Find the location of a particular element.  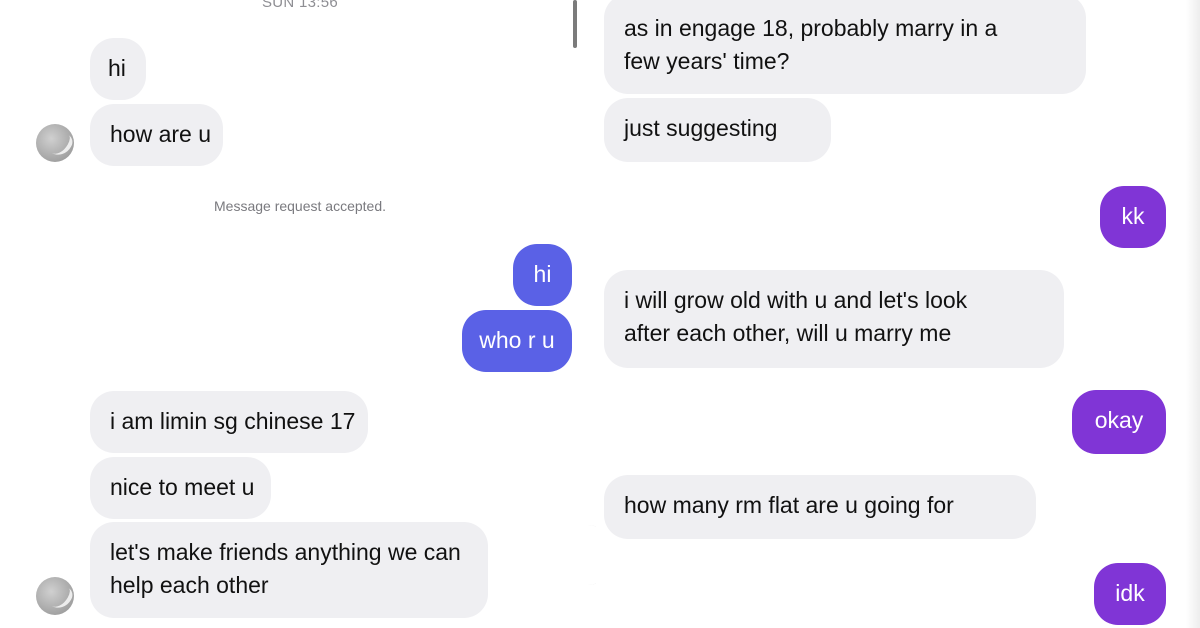

message-line: help each other is located at coordinates (189, 585).